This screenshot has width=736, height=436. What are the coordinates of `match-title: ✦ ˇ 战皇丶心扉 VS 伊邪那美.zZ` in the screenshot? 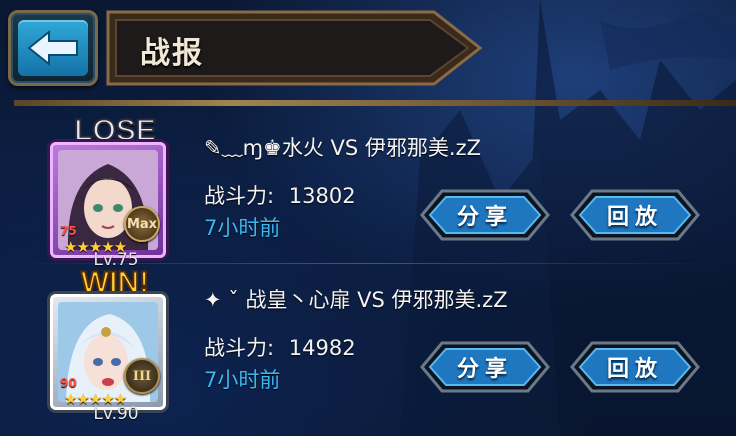 It's located at (356, 300).